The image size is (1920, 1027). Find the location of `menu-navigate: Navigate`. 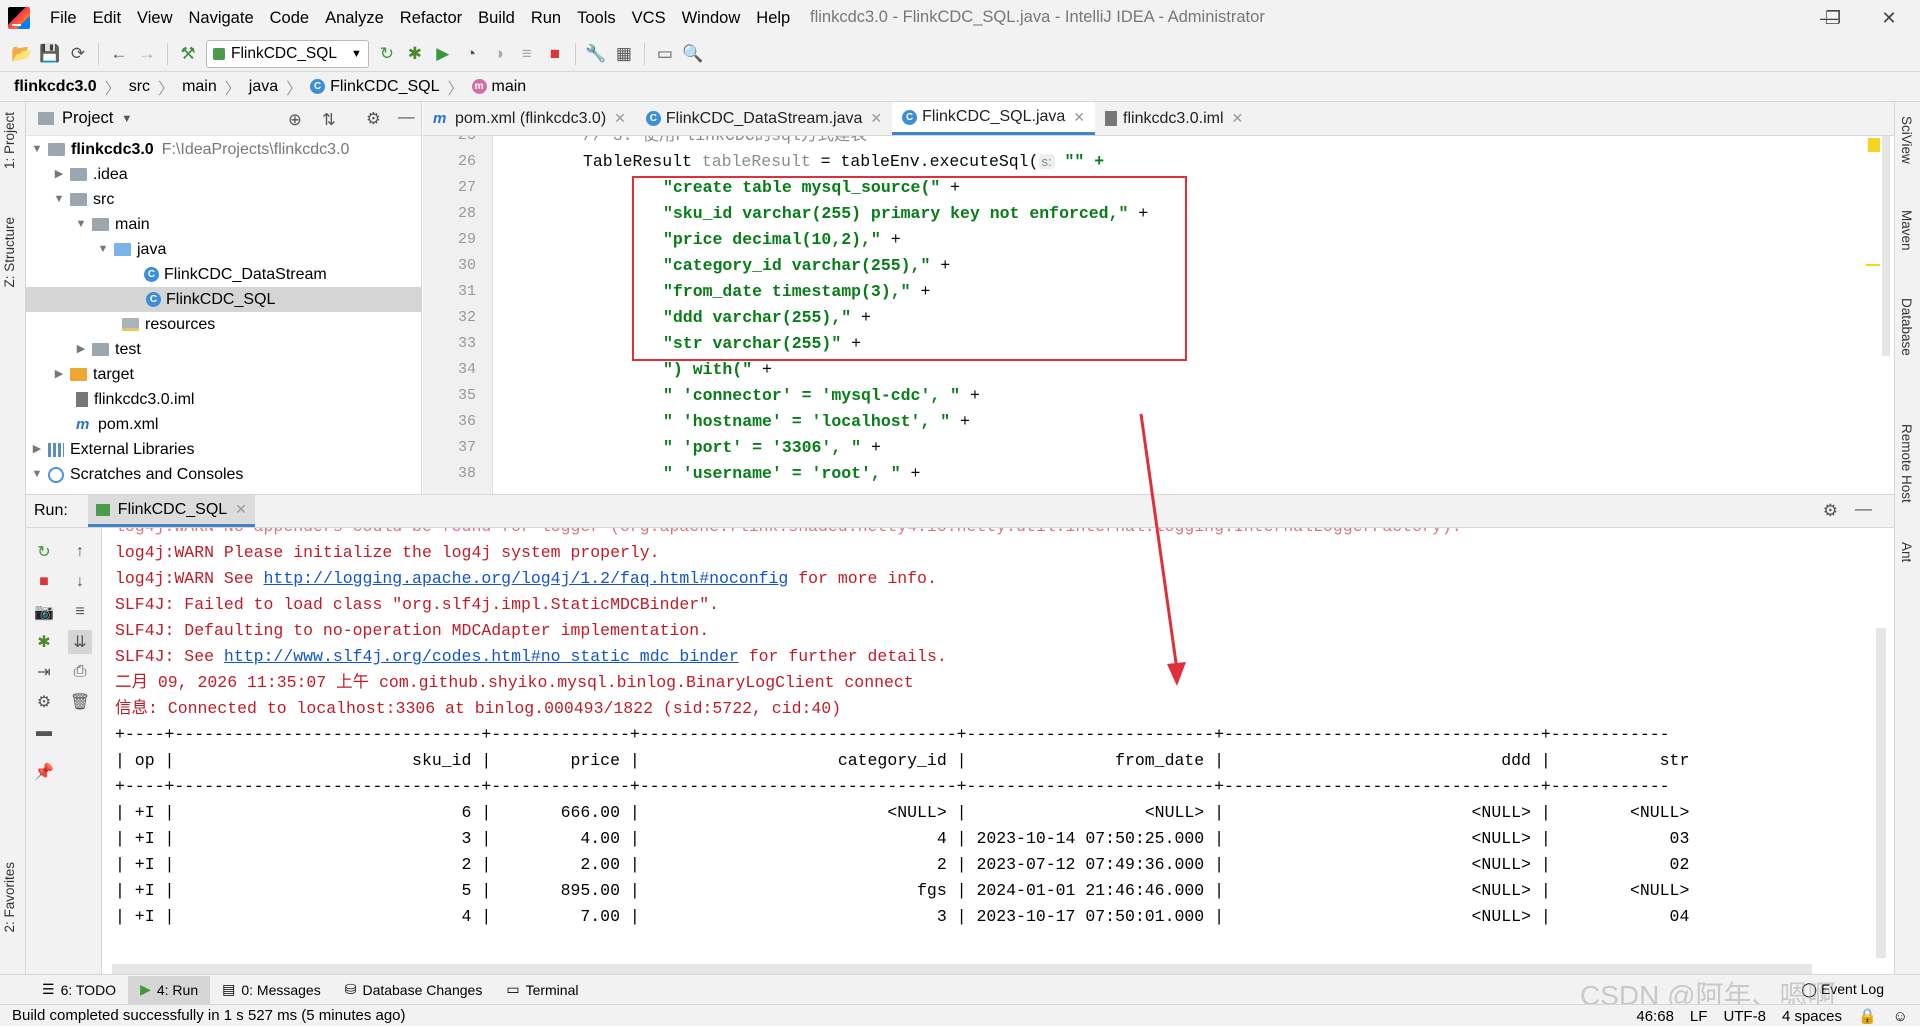

menu-navigate: Navigate is located at coordinates (221, 18).